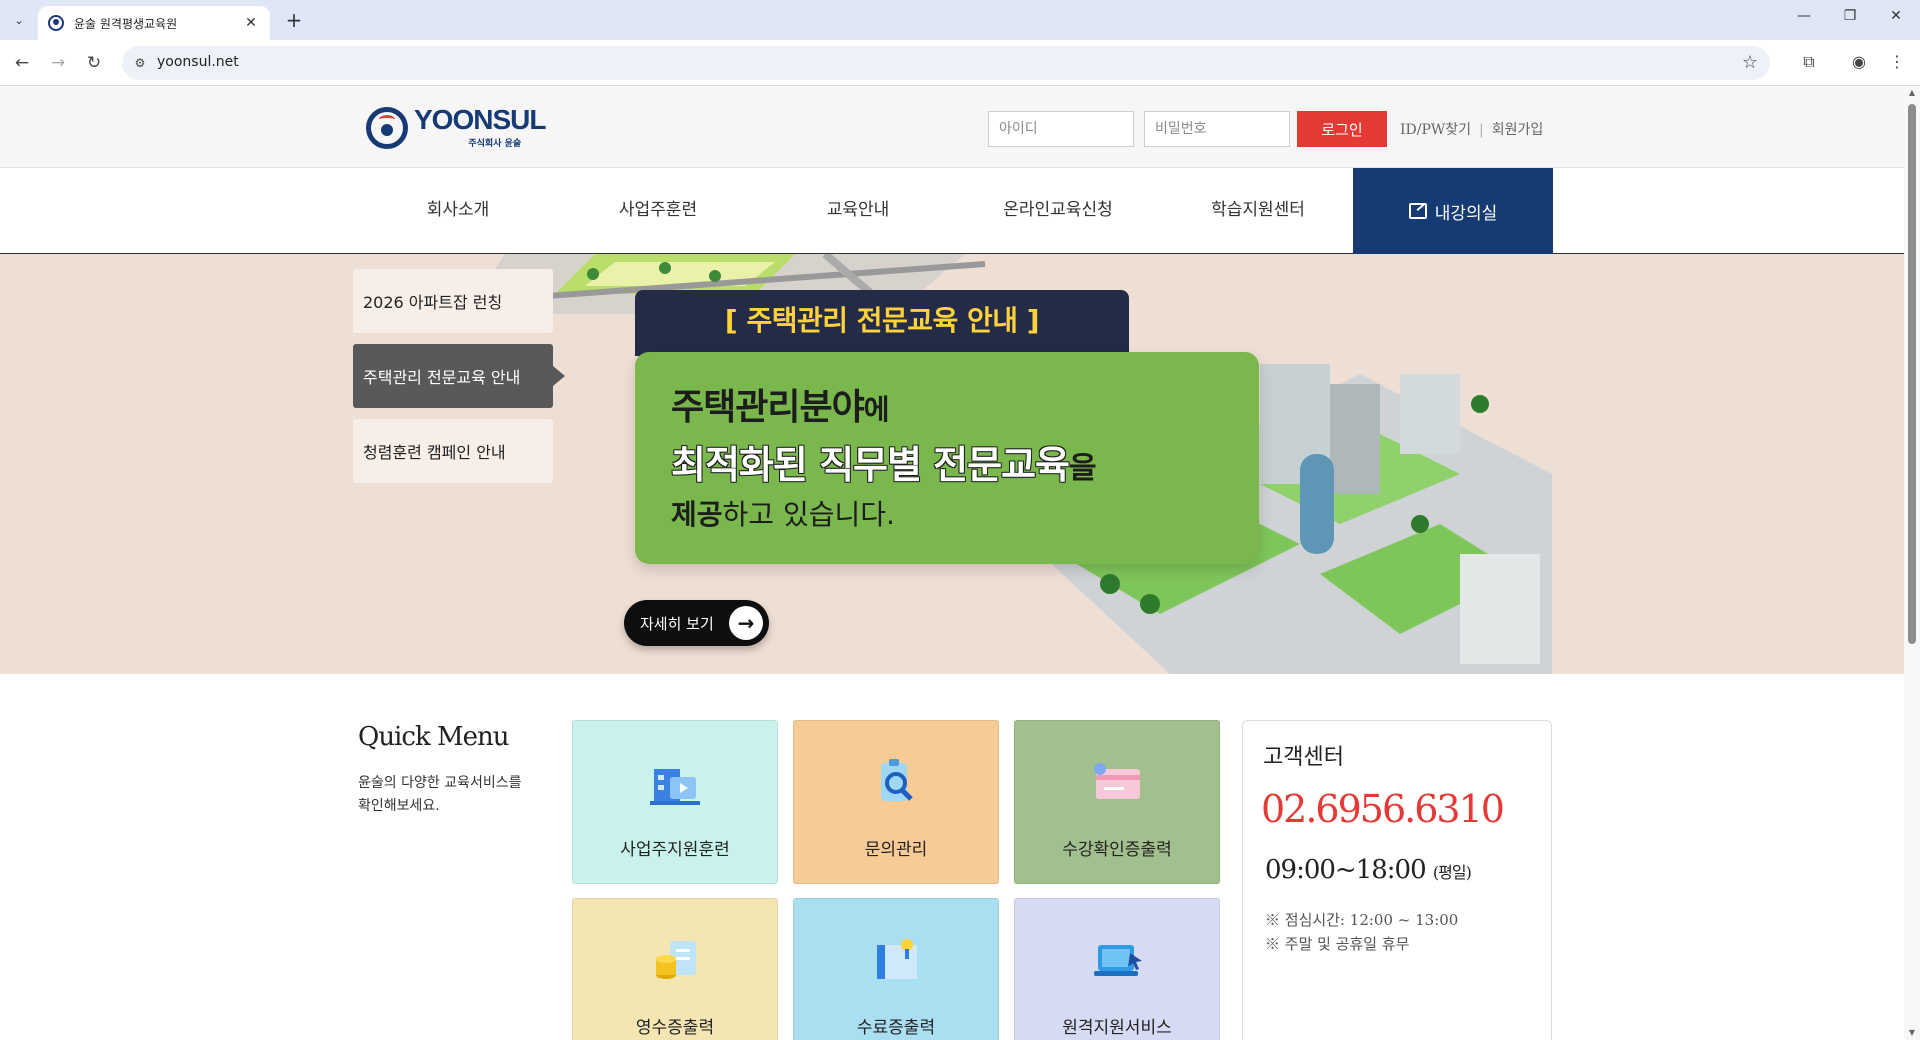 This screenshot has height=1040, width=1920. What do you see at coordinates (896, 1028) in the screenshot?
I see `quick-menu-label: 수료증출력` at bounding box center [896, 1028].